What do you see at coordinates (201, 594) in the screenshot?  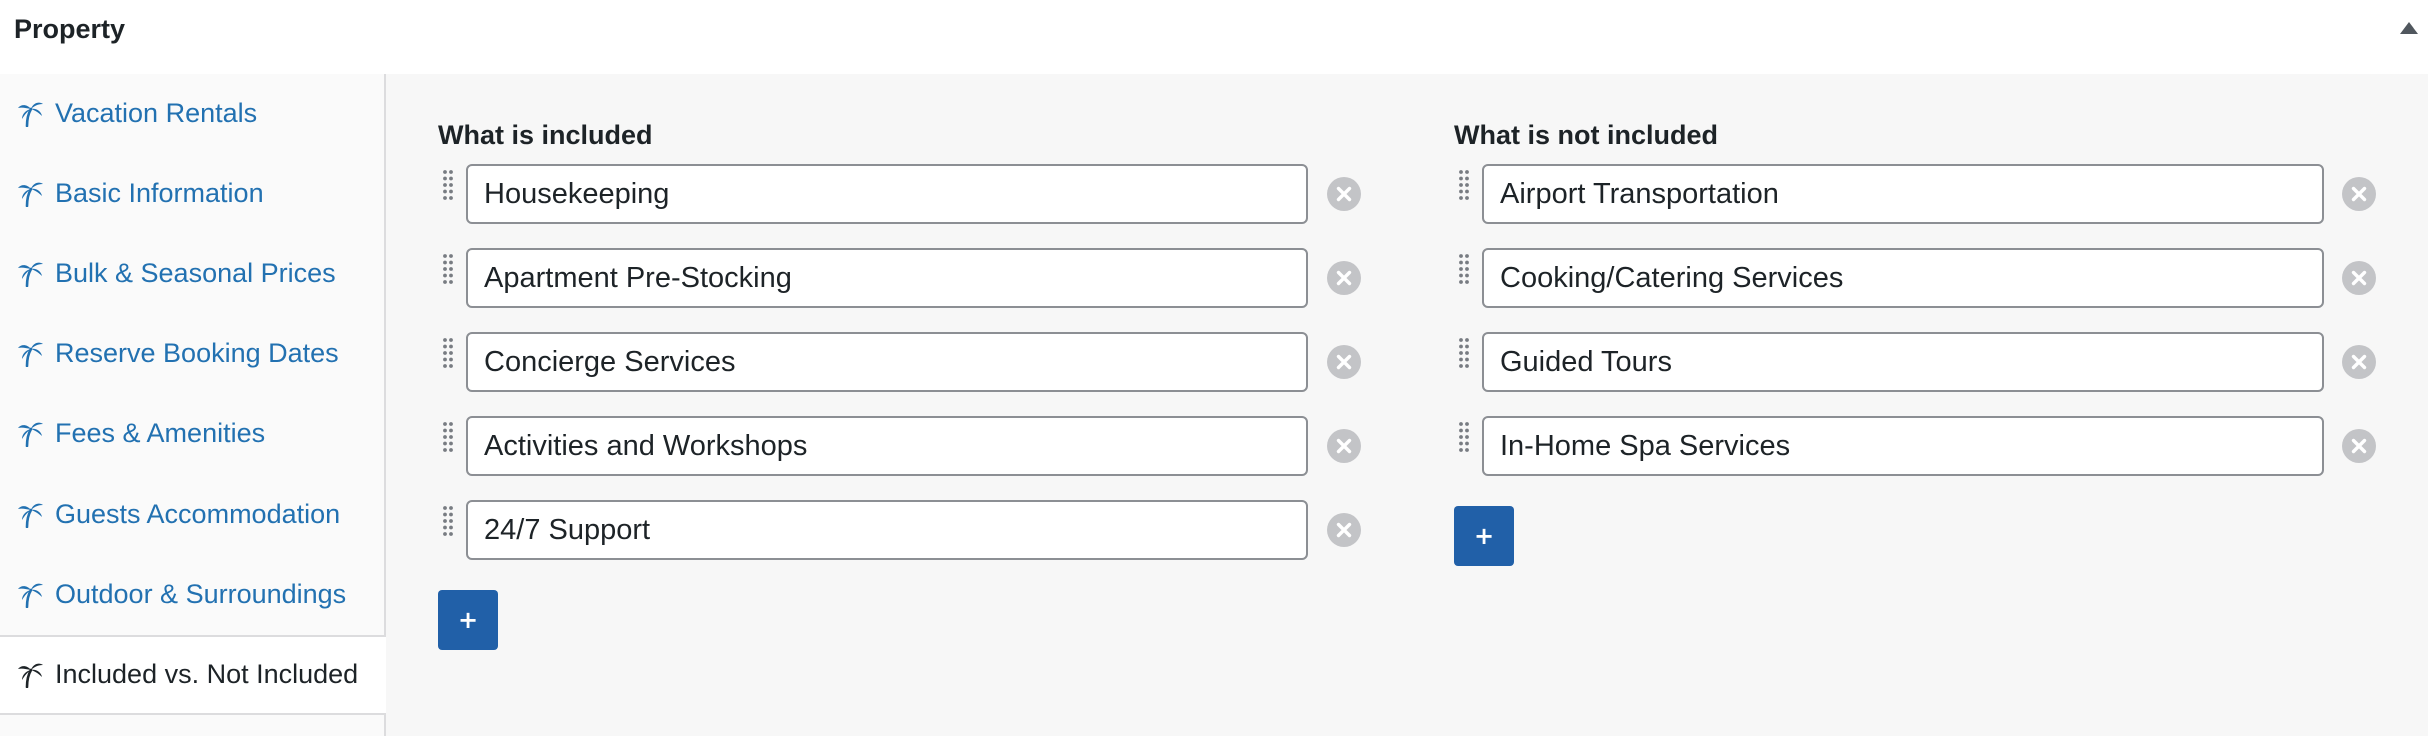 I see `sidebar-item-label: Outdoor & Surroundings` at bounding box center [201, 594].